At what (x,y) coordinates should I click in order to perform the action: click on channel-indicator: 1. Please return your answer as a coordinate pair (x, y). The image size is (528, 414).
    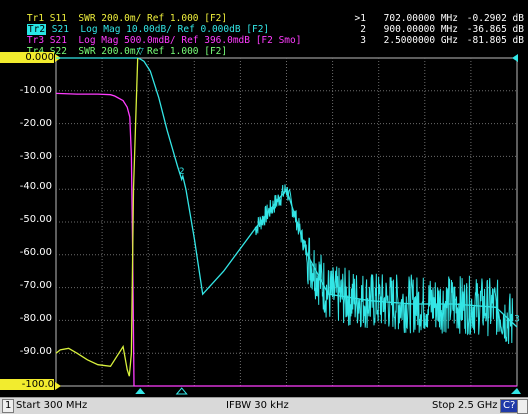
    Looking at the image, I should click on (8, 406).